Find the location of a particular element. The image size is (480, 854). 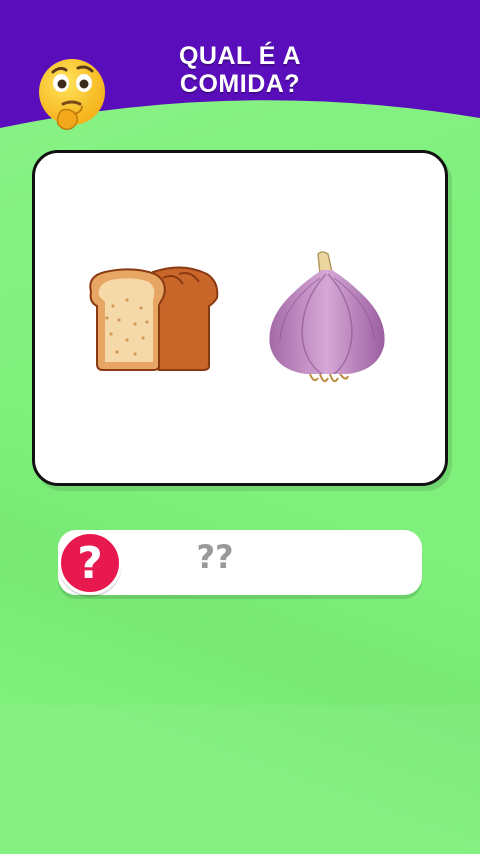

question-mark-icon: ? is located at coordinates (90, 563).